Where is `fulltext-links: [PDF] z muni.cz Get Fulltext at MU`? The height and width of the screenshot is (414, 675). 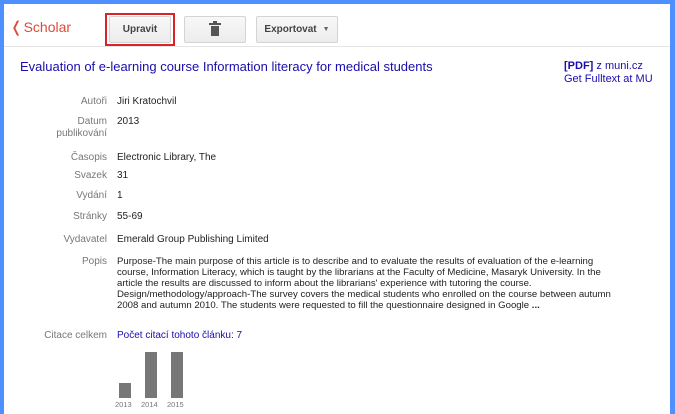 fulltext-links: [PDF] z muni.cz Get Fulltext at MU is located at coordinates (608, 73).